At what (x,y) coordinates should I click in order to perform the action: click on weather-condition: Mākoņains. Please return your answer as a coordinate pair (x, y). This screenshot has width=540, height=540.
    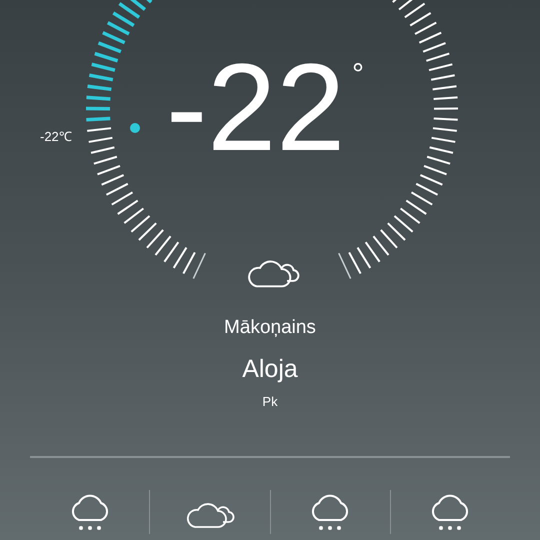
    Looking at the image, I should click on (270, 327).